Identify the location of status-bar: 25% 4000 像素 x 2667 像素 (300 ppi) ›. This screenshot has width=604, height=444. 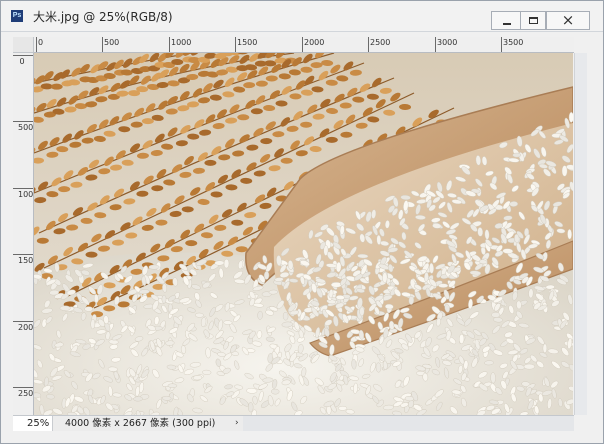
(293, 423).